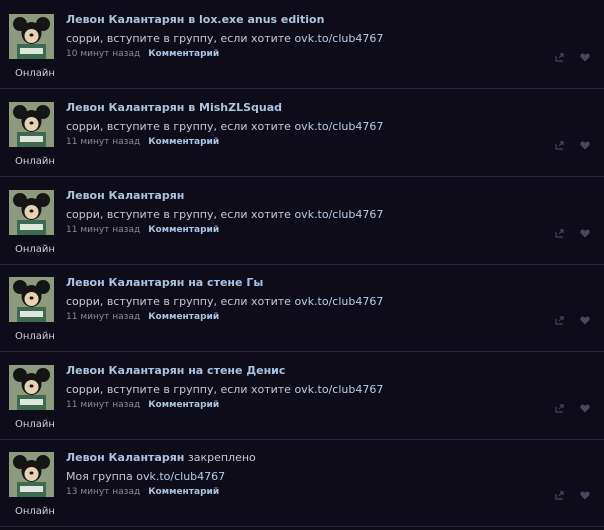 The height and width of the screenshot is (530, 604). What do you see at coordinates (103, 54) in the screenshot?
I see `post-timestamp: 10 минут назад` at bounding box center [103, 54].